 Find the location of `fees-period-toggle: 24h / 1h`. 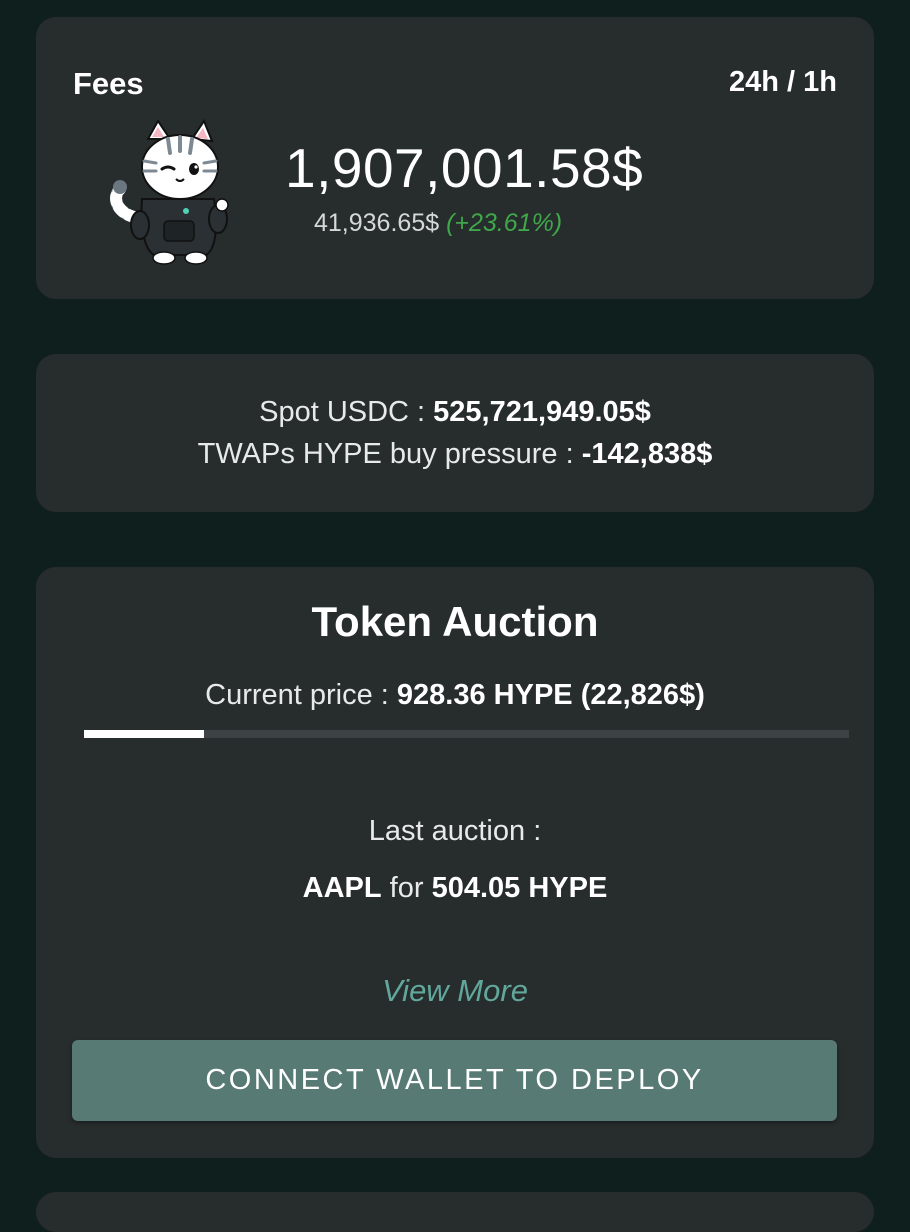

fees-period-toggle: 24h / 1h is located at coordinates (783, 82).